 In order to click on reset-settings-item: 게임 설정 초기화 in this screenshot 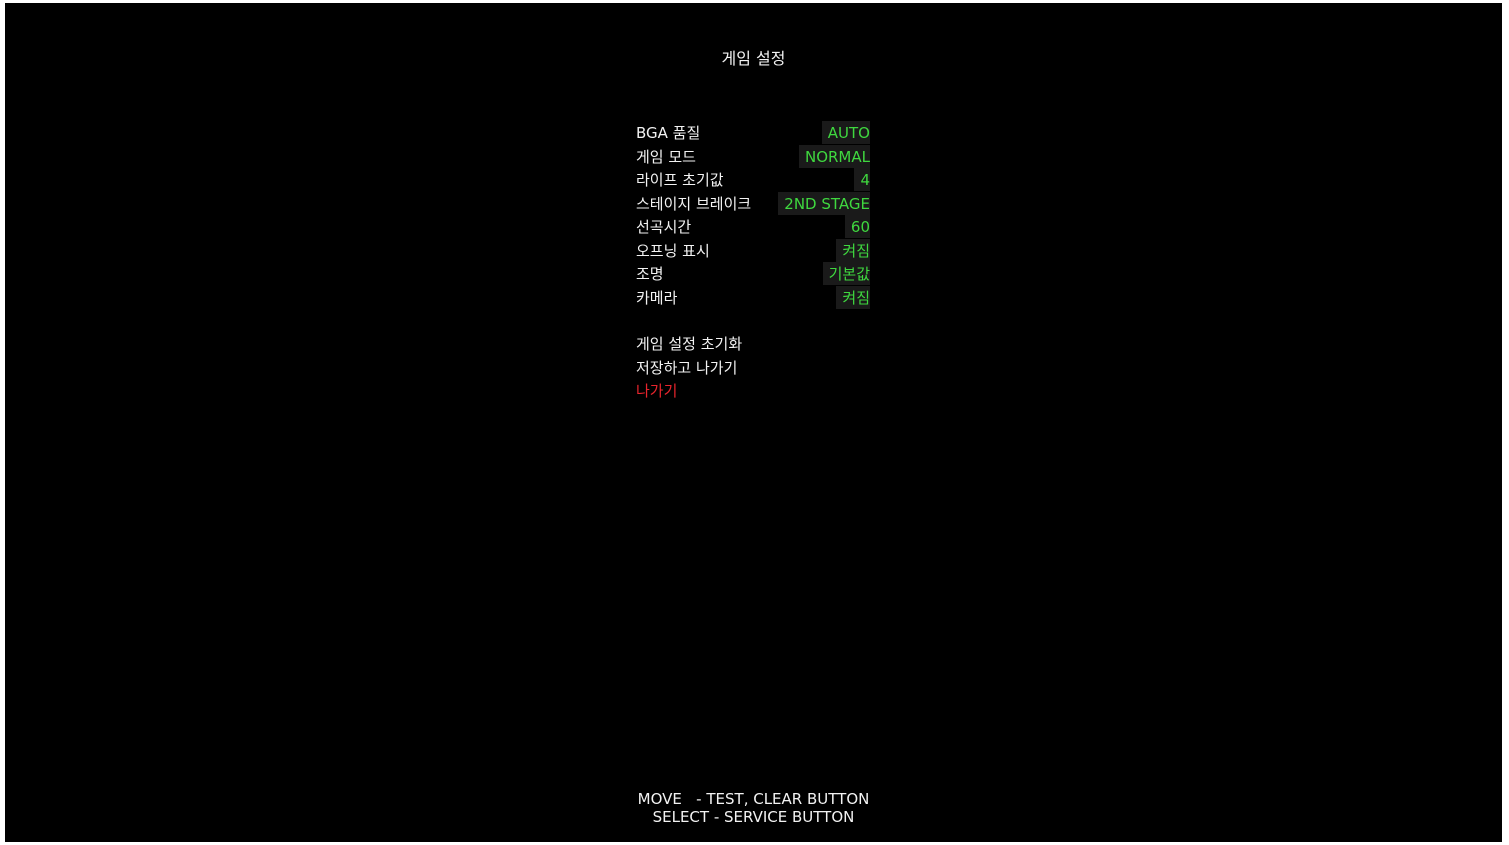, I will do `click(753, 344)`.